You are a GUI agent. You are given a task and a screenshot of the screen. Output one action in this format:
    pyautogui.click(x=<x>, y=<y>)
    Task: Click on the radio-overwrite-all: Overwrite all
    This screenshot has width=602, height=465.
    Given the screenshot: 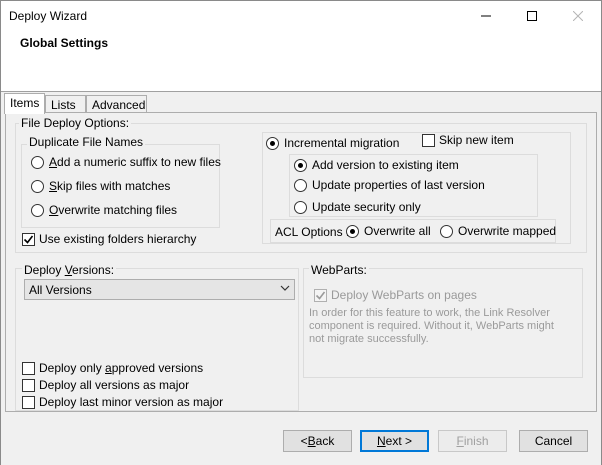 What is the action you would take?
    pyautogui.click(x=388, y=231)
    